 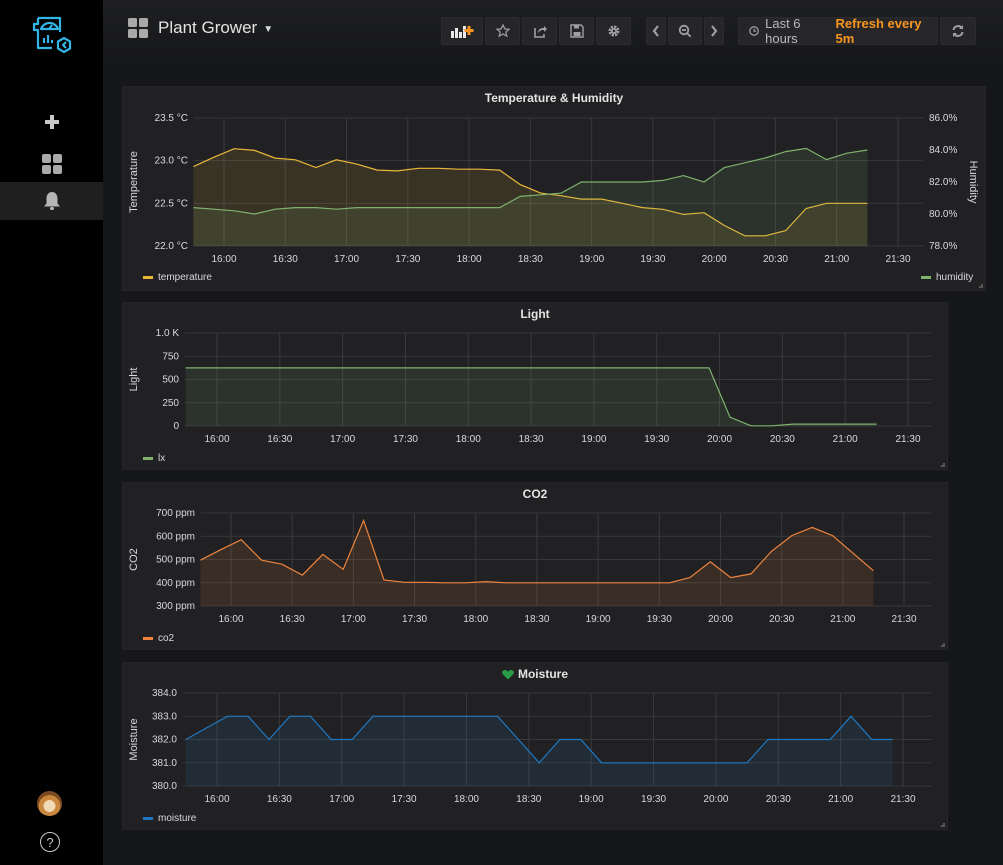 What do you see at coordinates (50, 842) in the screenshot?
I see `help-icon: ?` at bounding box center [50, 842].